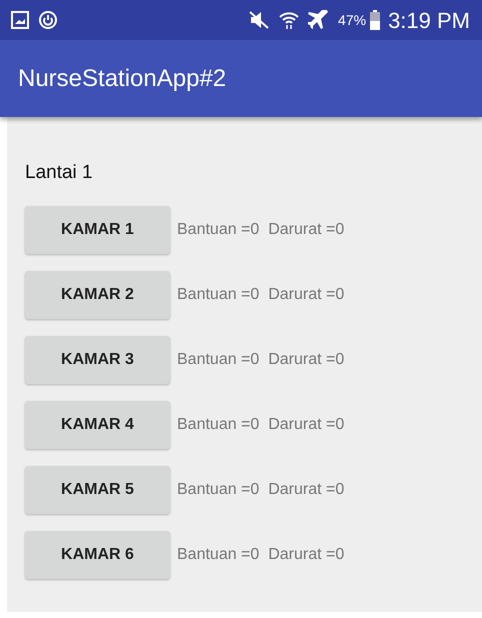  I want to click on wifi-icon, so click(289, 20).